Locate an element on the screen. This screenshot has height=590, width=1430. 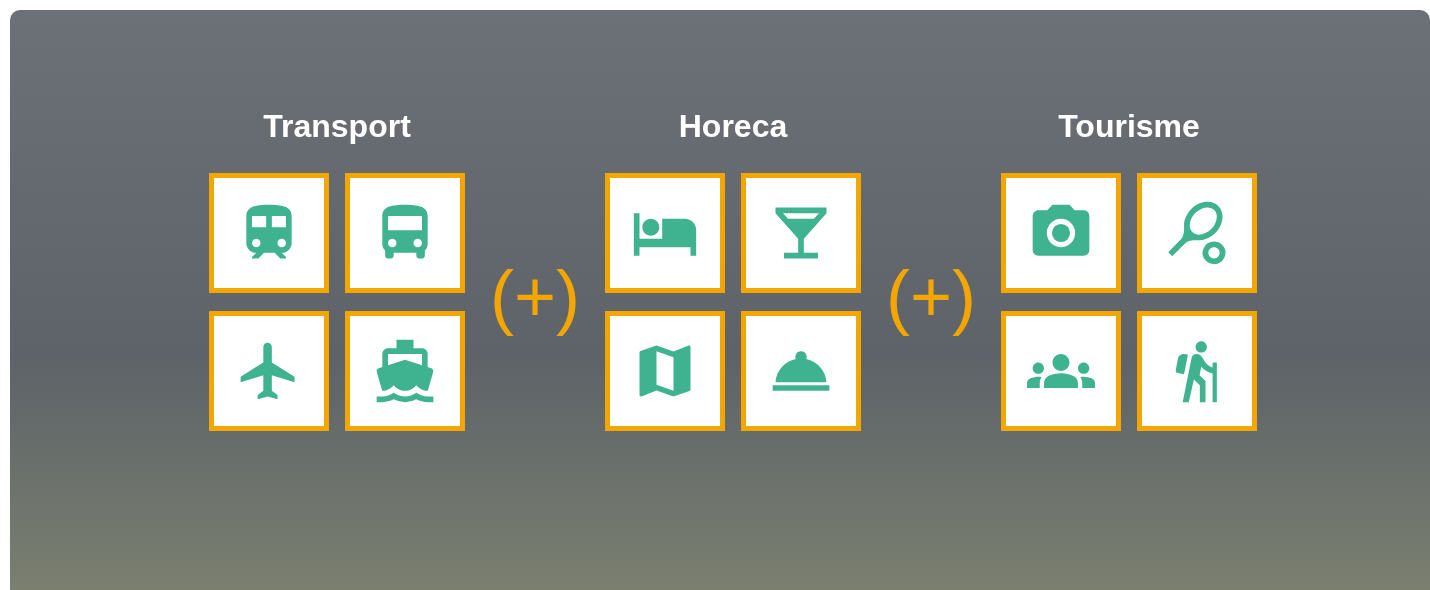
category-title: Tourisme is located at coordinates (1129, 126).